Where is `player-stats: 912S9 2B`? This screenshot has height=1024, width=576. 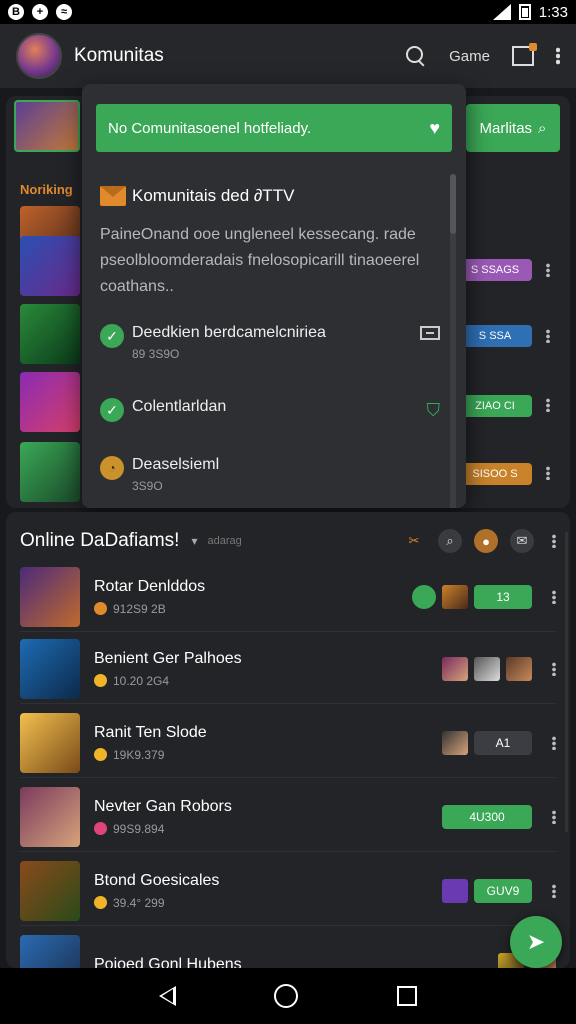 player-stats: 912S9 2B is located at coordinates (139, 608).